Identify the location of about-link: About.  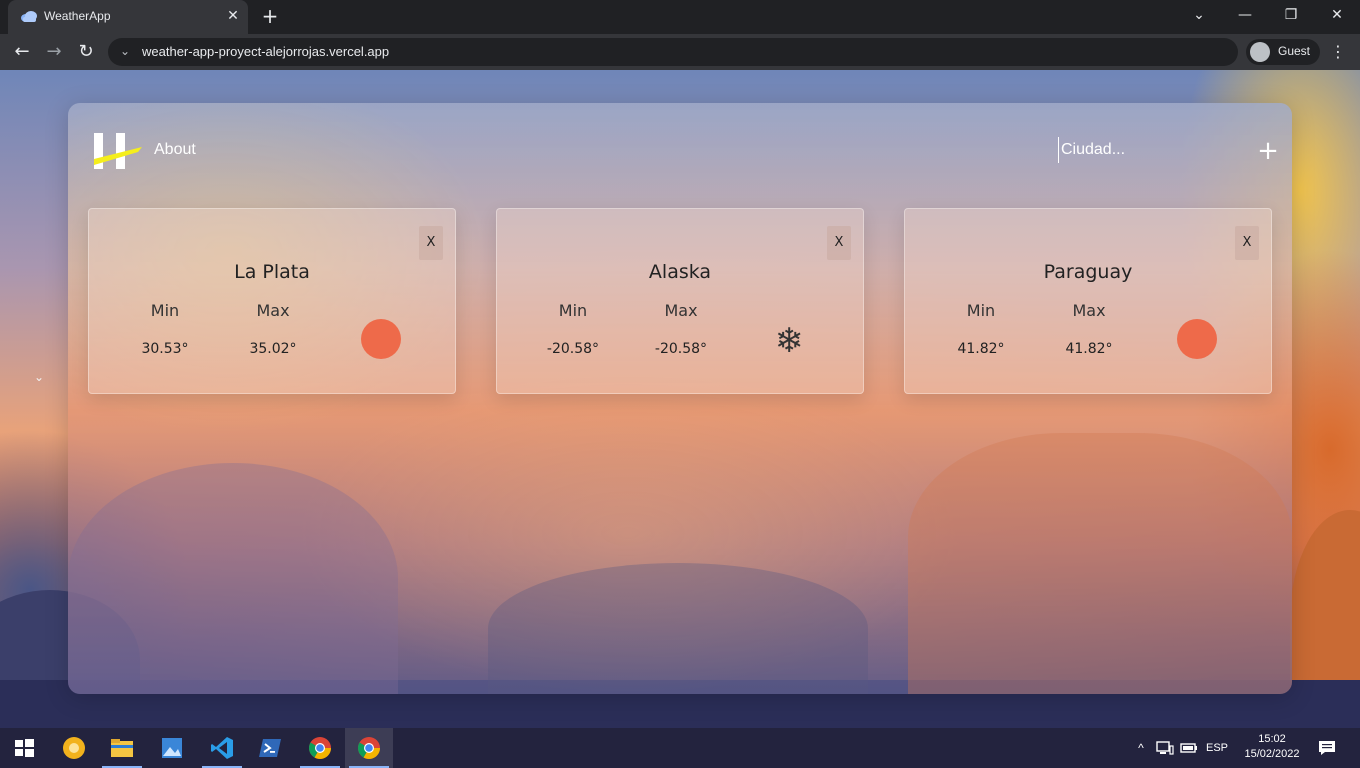
(175, 150).